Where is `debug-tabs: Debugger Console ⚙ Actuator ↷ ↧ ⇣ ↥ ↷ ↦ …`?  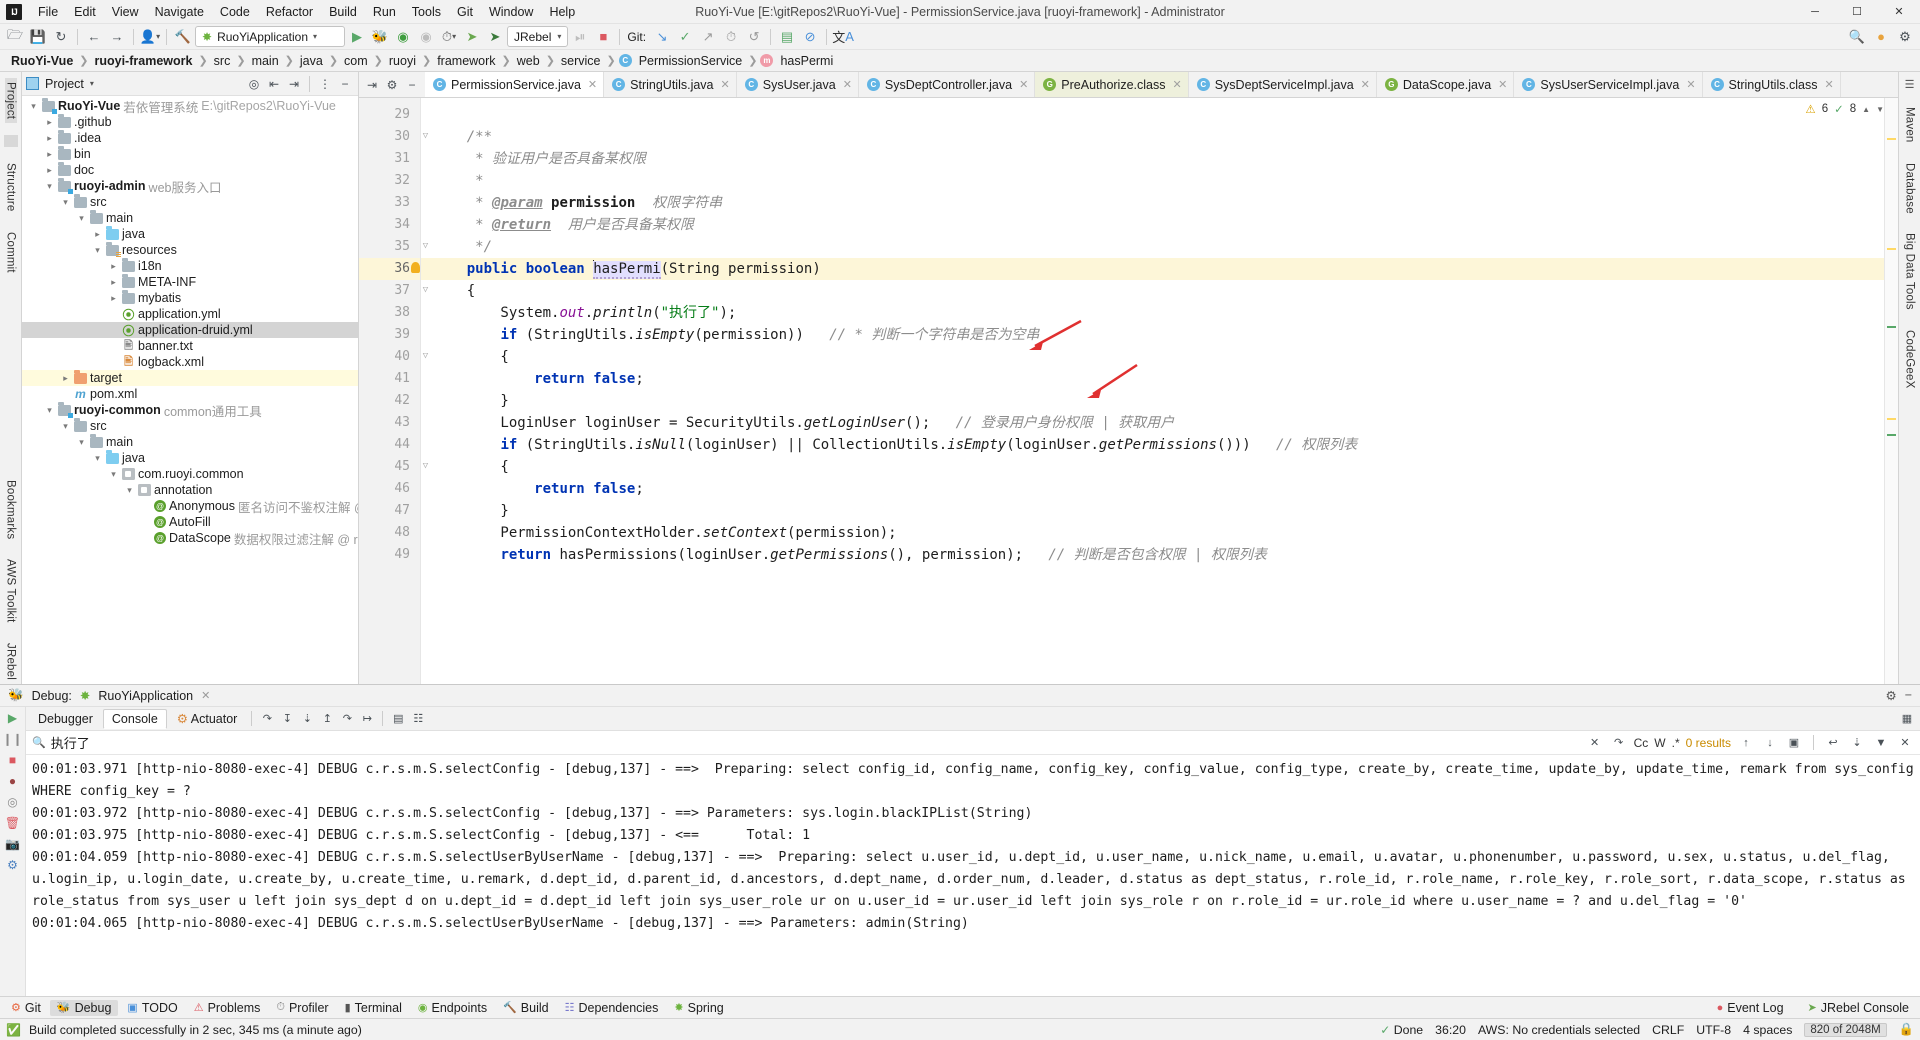
debug-tabs: Debugger Console ⚙ Actuator ↷ ↧ ⇣ ↥ ↷ ↦ … is located at coordinates (973, 719).